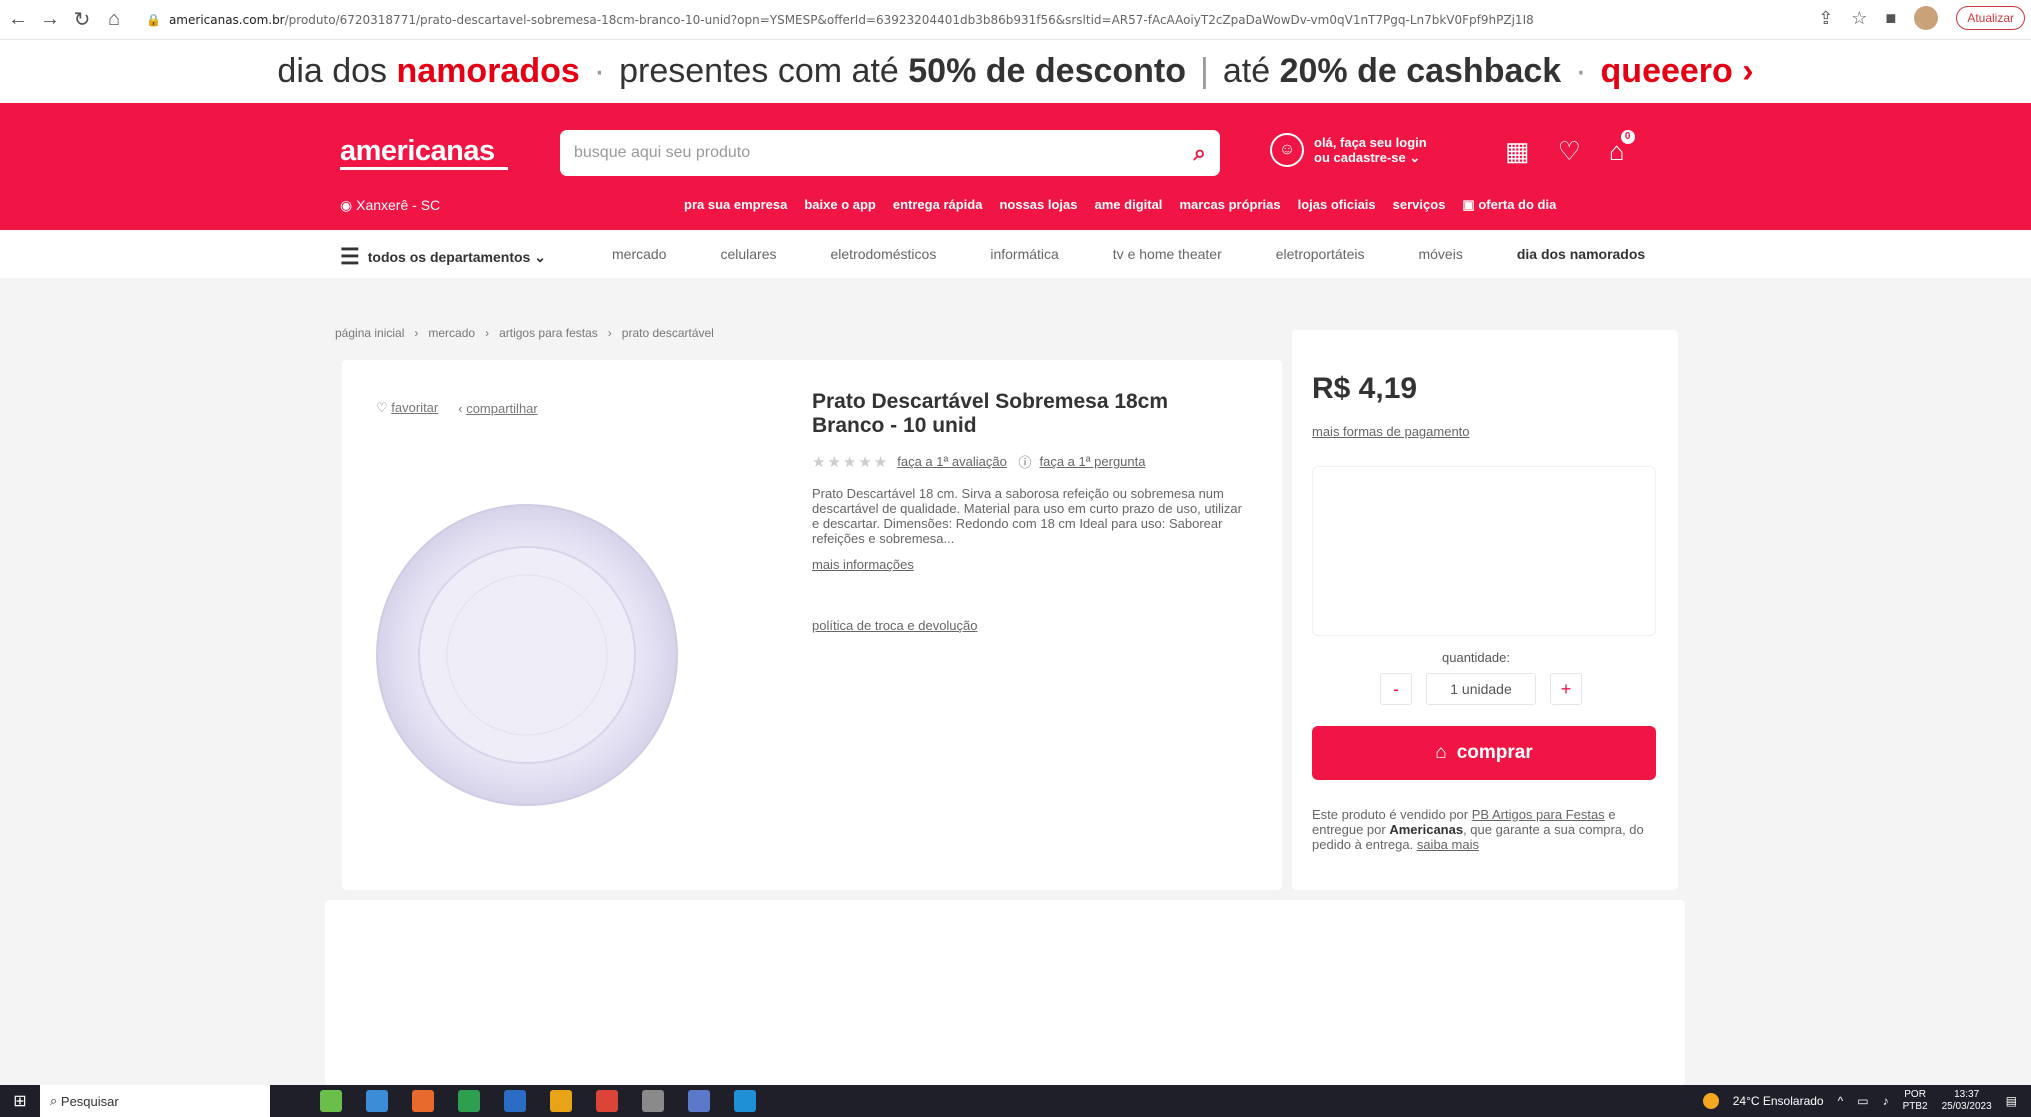 This screenshot has height=1117, width=2031. What do you see at coordinates (1566, 689) in the screenshot?
I see `increase-quantity-button: +` at bounding box center [1566, 689].